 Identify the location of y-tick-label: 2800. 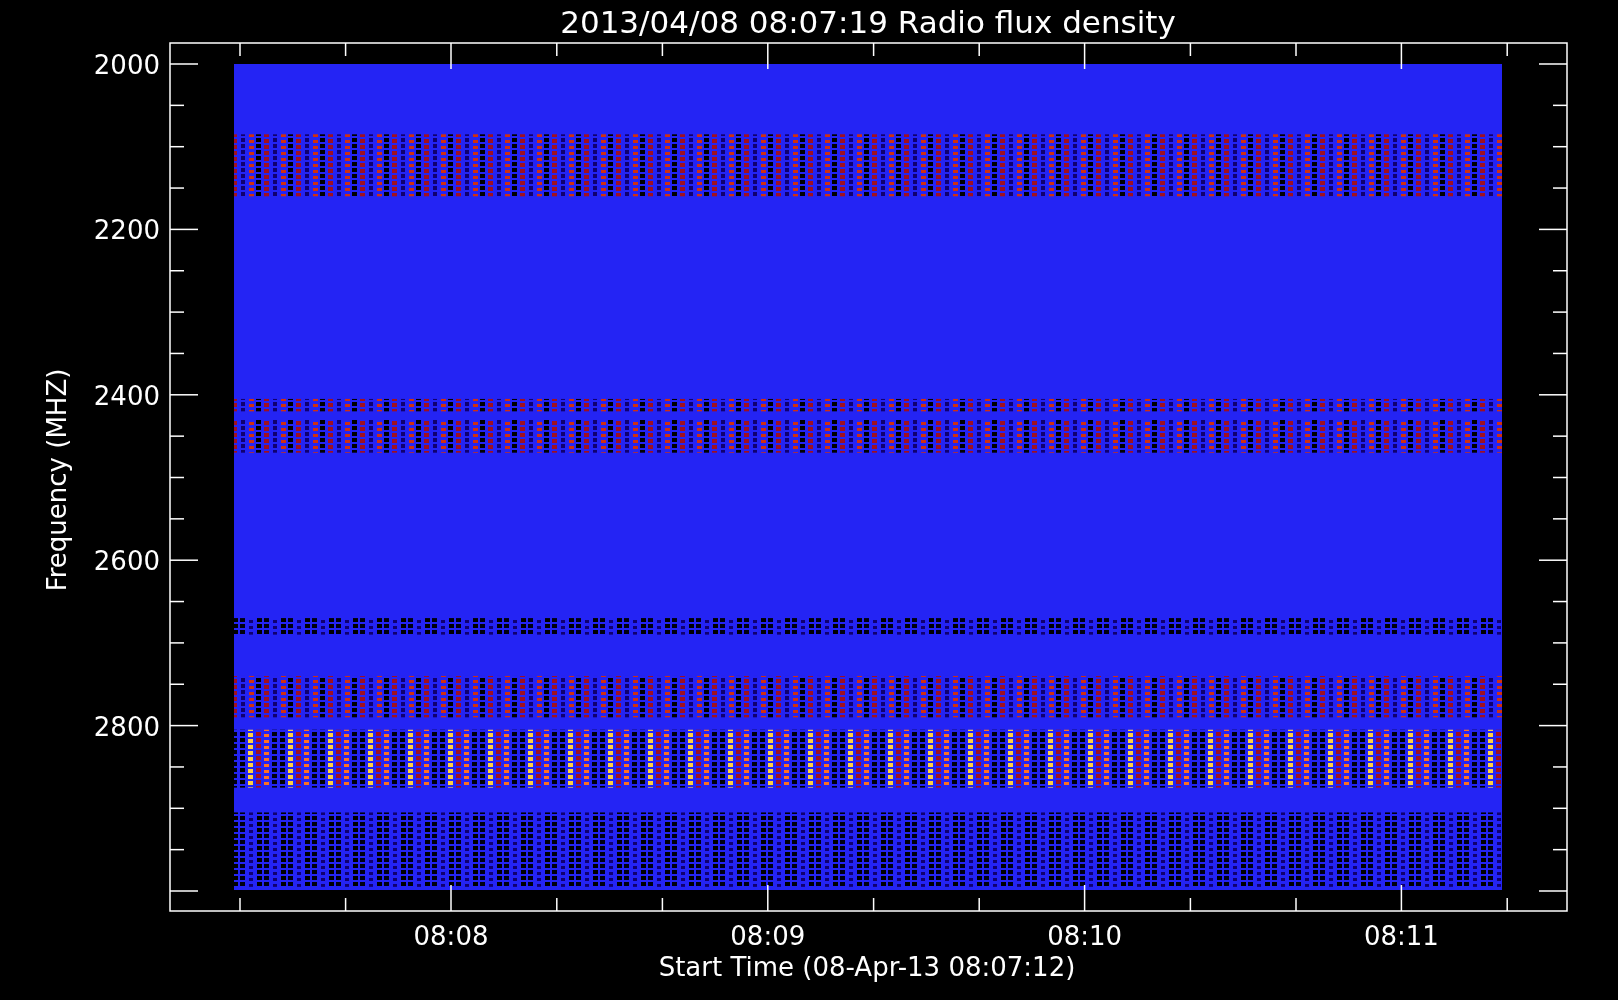
(126, 726).